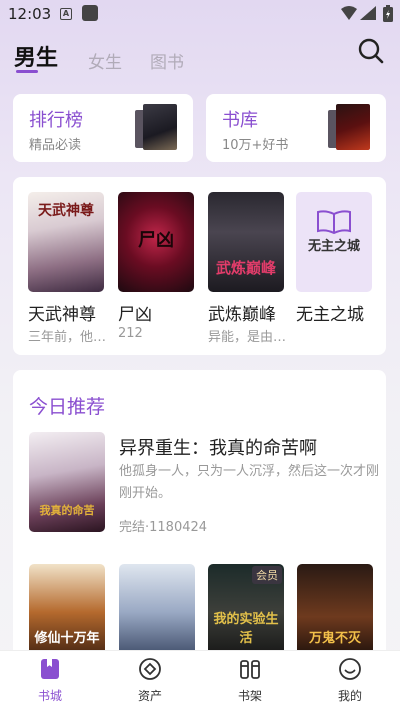 The width and height of the screenshot is (400, 711). What do you see at coordinates (50, 669) in the screenshot?
I see `bookstore-icon` at bounding box center [50, 669].